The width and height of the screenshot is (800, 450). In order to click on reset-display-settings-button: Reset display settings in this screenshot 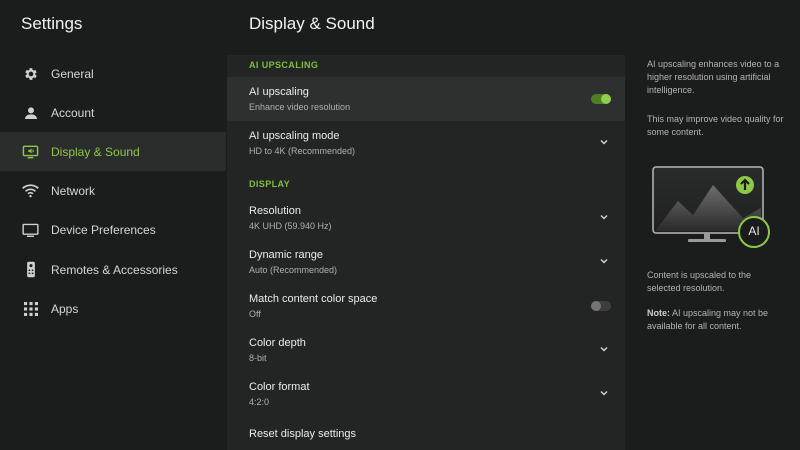, I will do `click(426, 434)`.